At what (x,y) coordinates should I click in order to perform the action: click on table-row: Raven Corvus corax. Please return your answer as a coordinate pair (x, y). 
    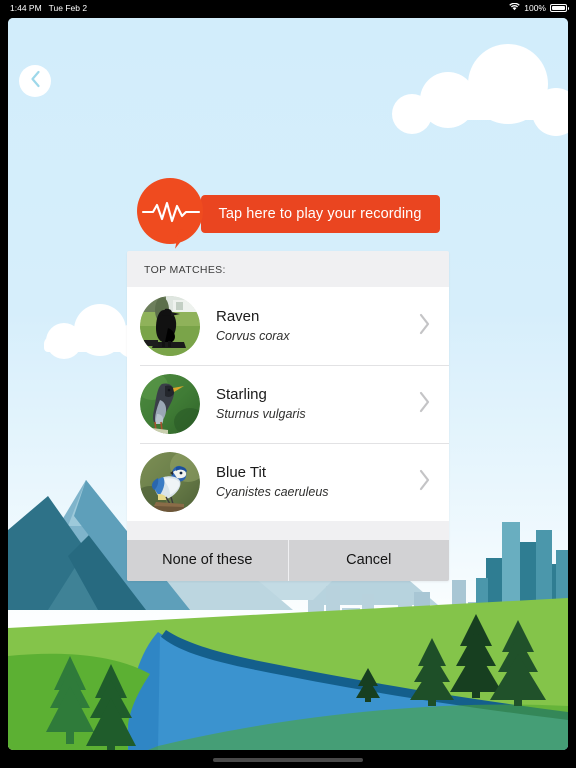
    Looking at the image, I should click on (288, 326).